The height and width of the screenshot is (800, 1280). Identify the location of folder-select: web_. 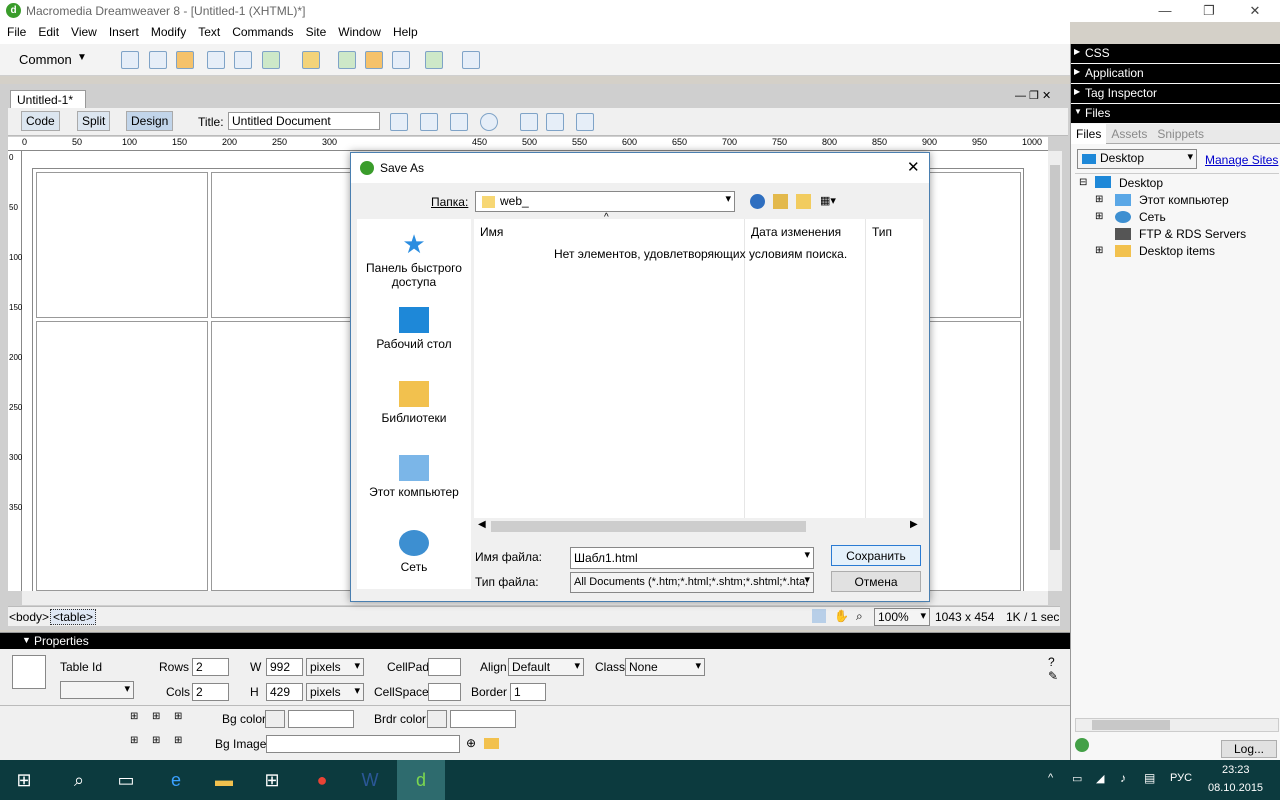
(605, 201).